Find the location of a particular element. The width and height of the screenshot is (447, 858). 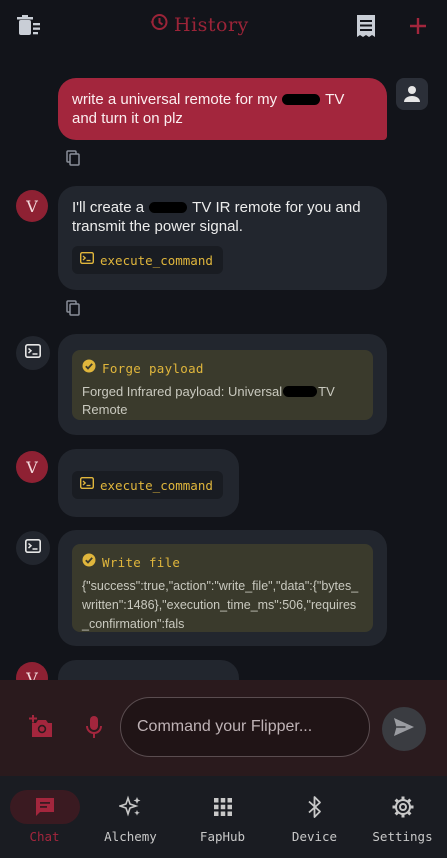

tool-output-start: Forged Infrared payload: Universal is located at coordinates (182, 391).